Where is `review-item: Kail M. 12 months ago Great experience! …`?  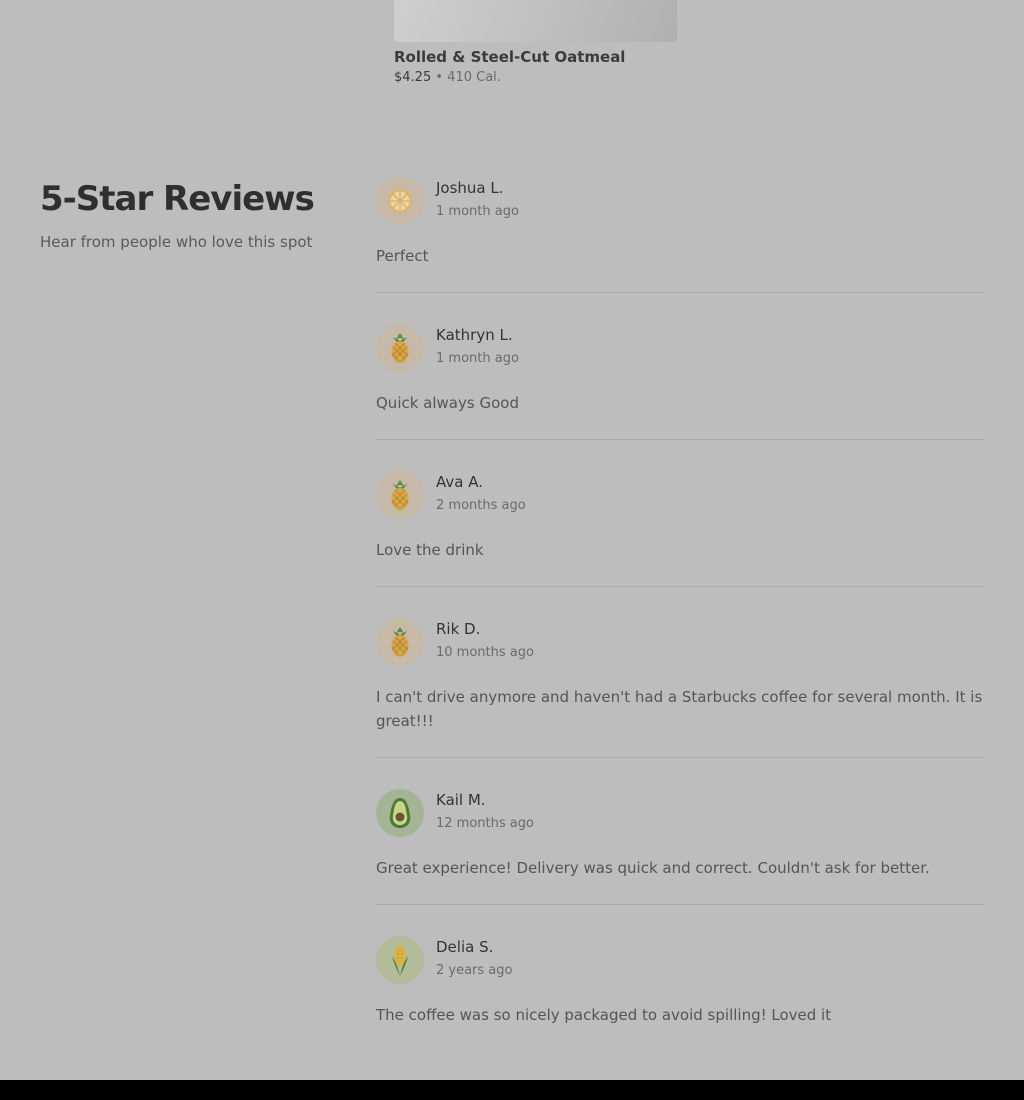
review-item: Kail M. 12 months ago Great experience! … is located at coordinates (680, 847).